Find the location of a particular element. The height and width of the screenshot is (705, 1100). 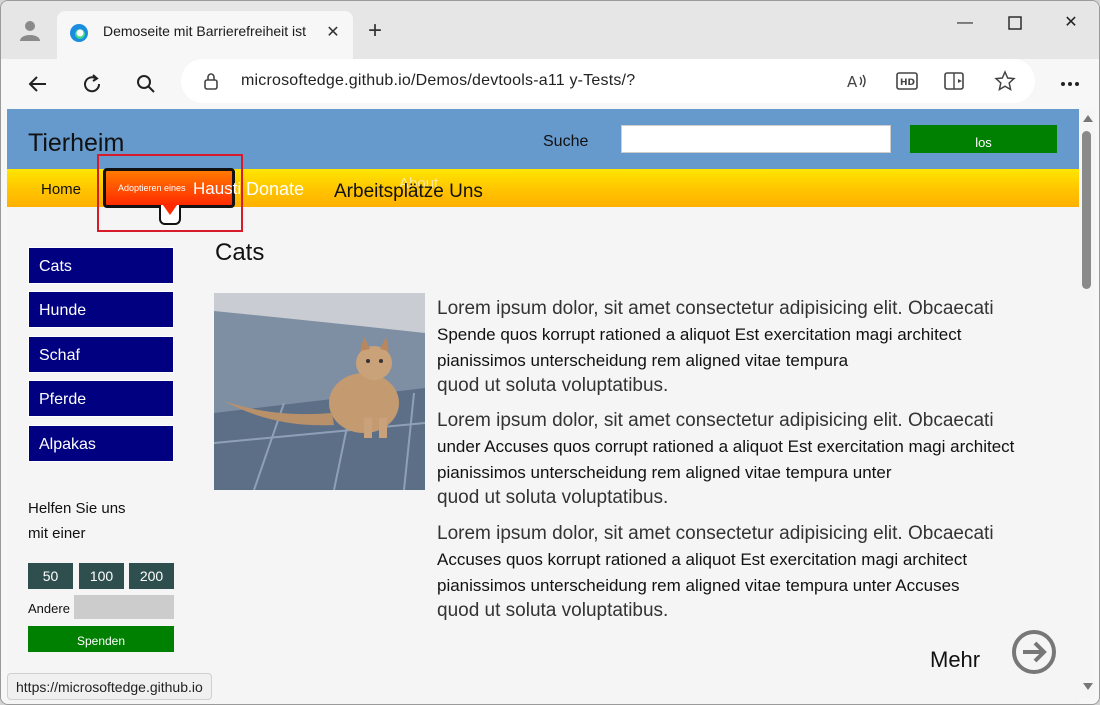

more-menu-icon is located at coordinates (1070, 84).